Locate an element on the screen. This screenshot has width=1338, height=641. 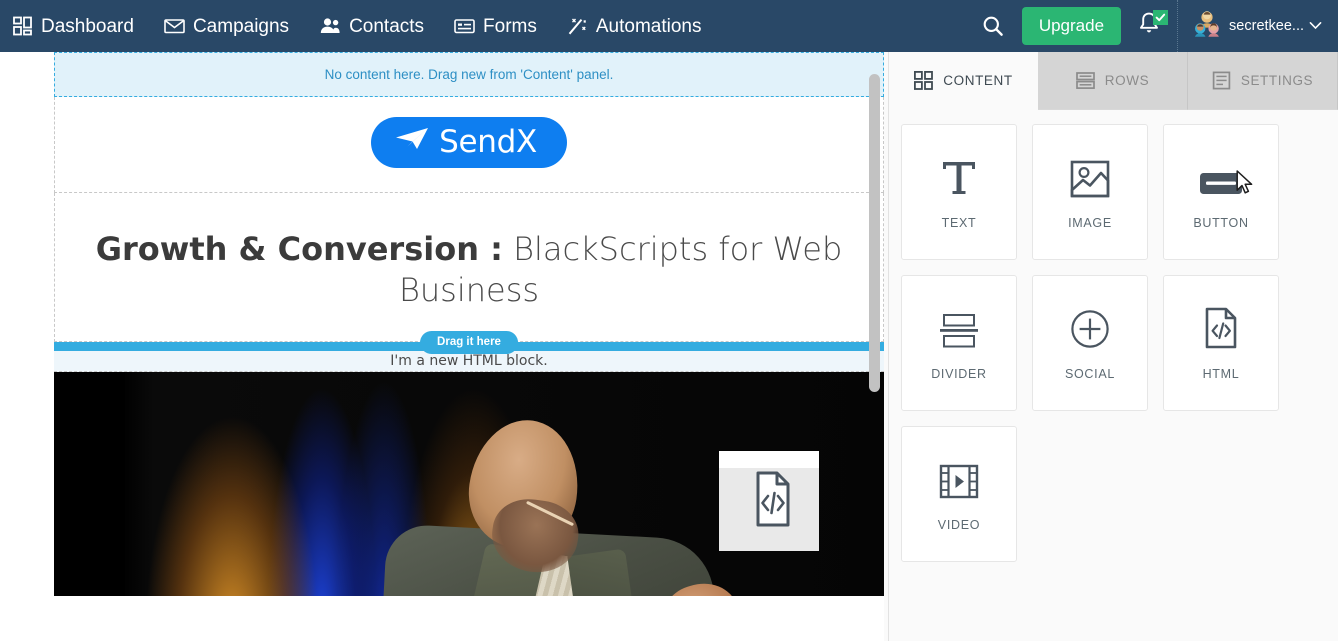
block-video: VIDEO is located at coordinates (959, 494).